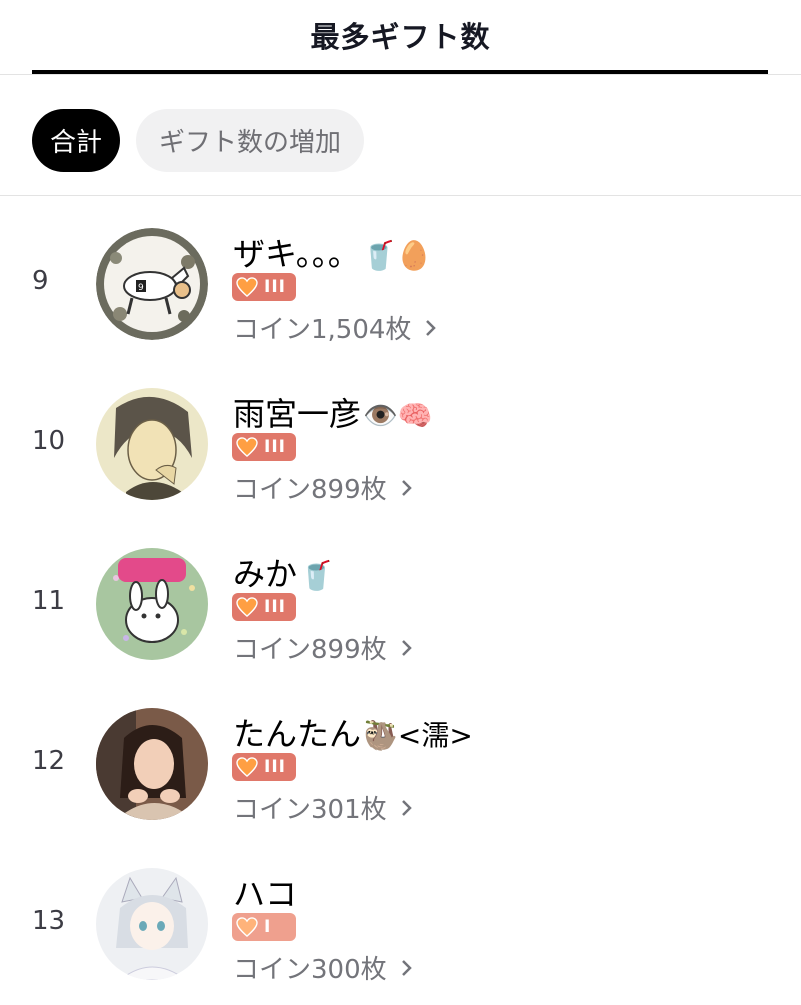  I want to click on coin-count: コイン1,504枚, so click(335, 327).